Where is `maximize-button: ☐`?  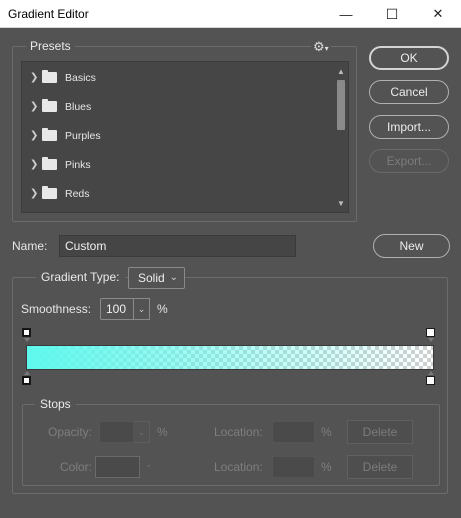
maximize-button: ☐ is located at coordinates (392, 14).